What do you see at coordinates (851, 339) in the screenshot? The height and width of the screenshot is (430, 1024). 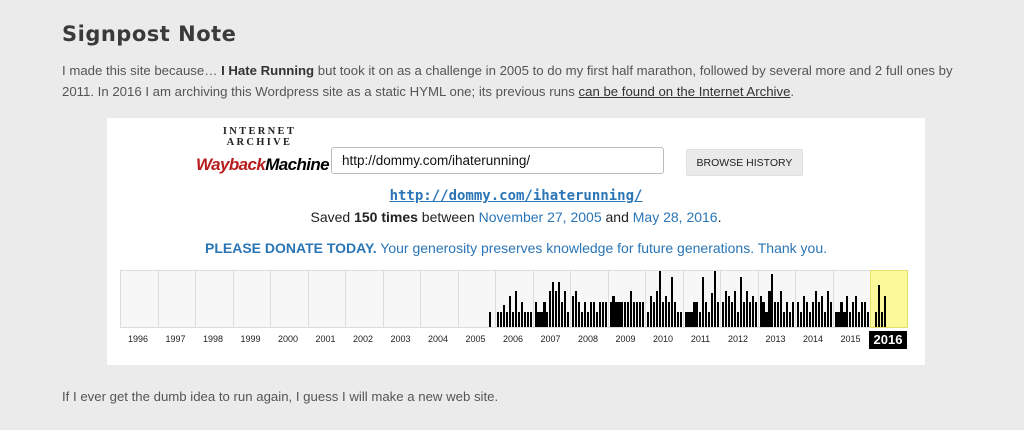 I see `year-label-2015: 2015` at bounding box center [851, 339].